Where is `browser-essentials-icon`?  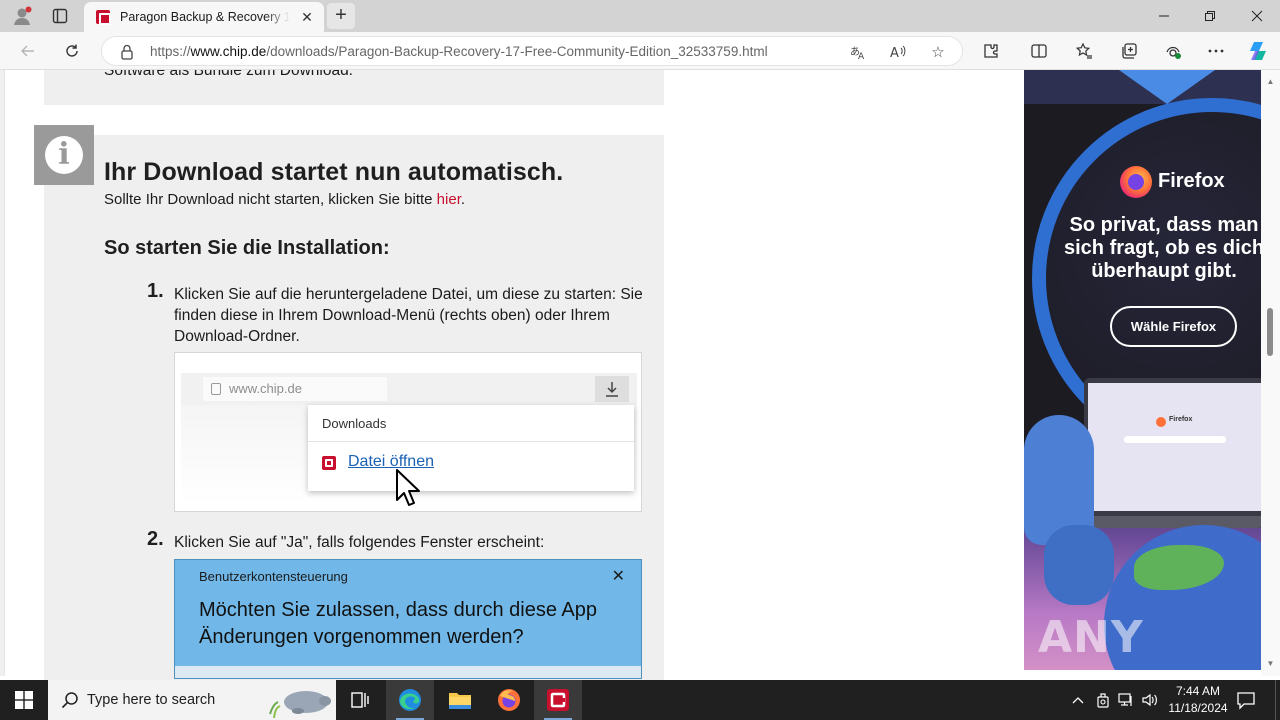 browser-essentials-icon is located at coordinates (1173, 51).